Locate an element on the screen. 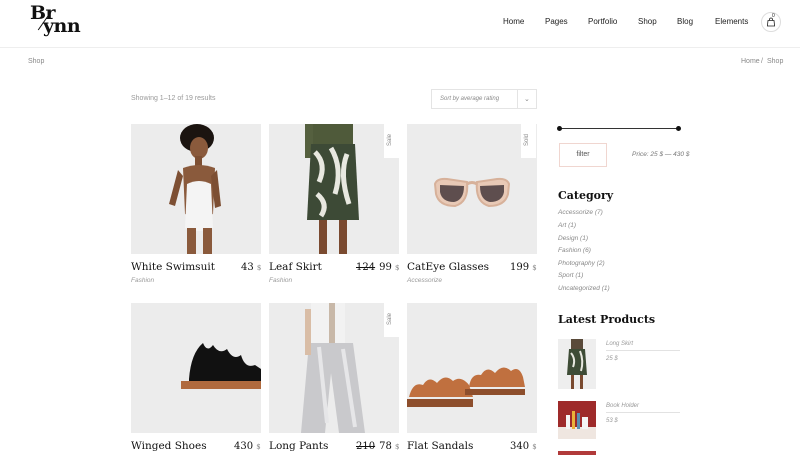  category-link: Fashion (6) is located at coordinates (574, 250).